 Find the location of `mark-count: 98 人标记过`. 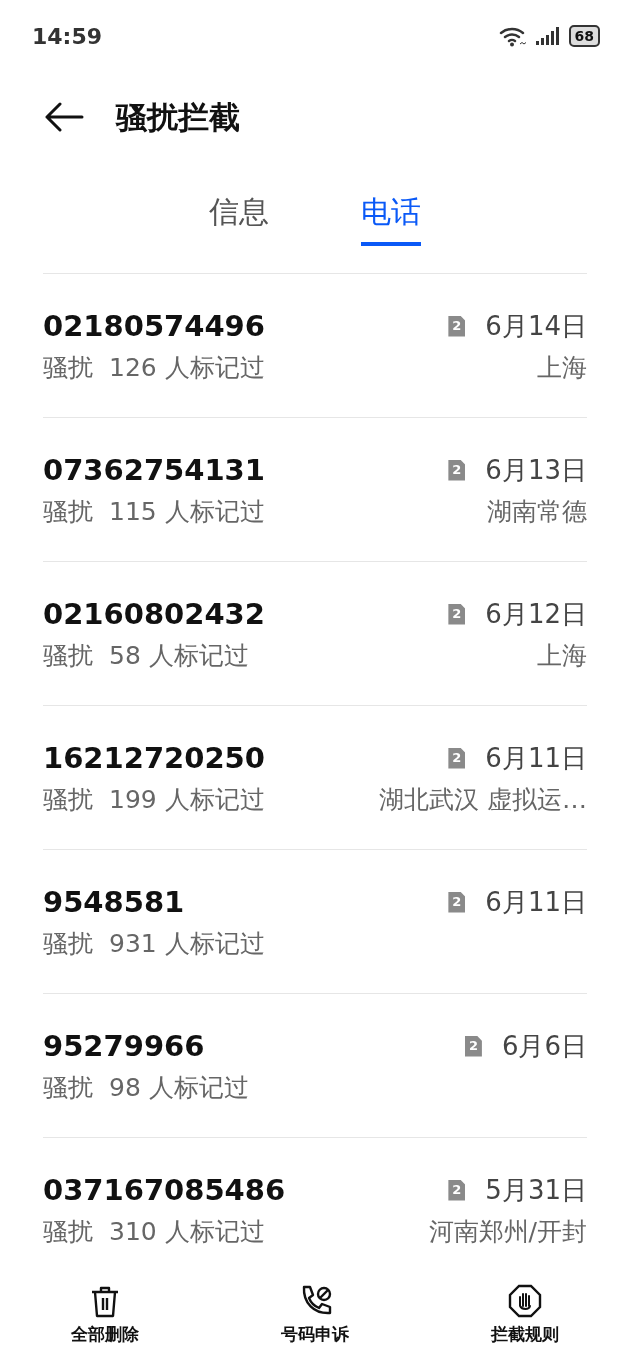

mark-count: 98 人标记过 is located at coordinates (179, 1088).